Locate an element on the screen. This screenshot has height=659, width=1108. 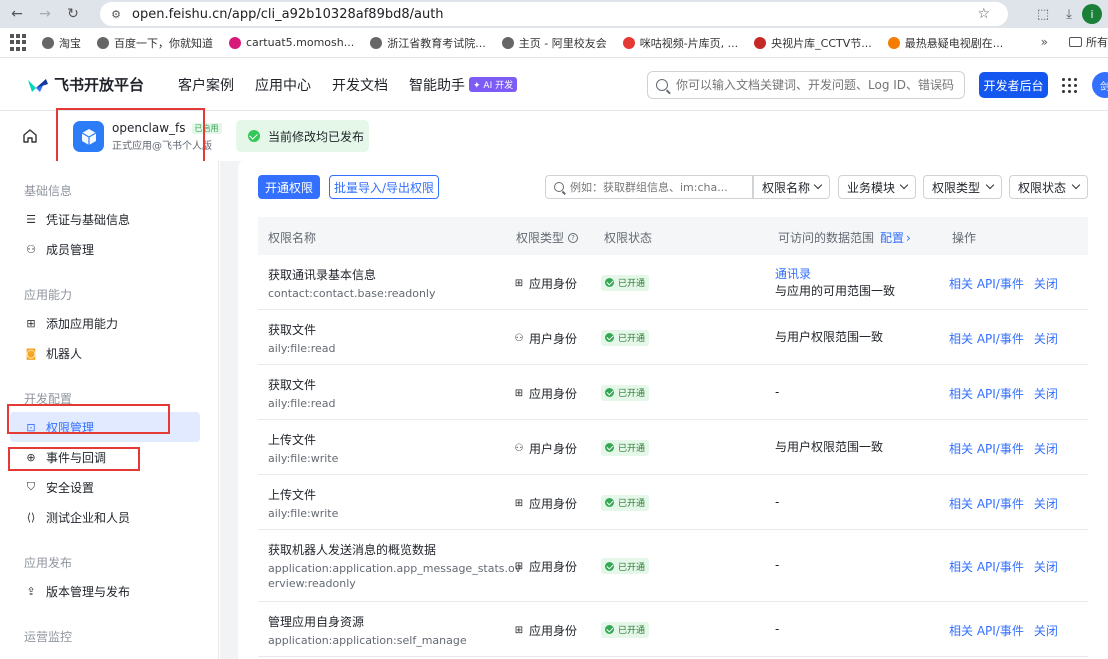
forward-icon: → is located at coordinates (45, 14).